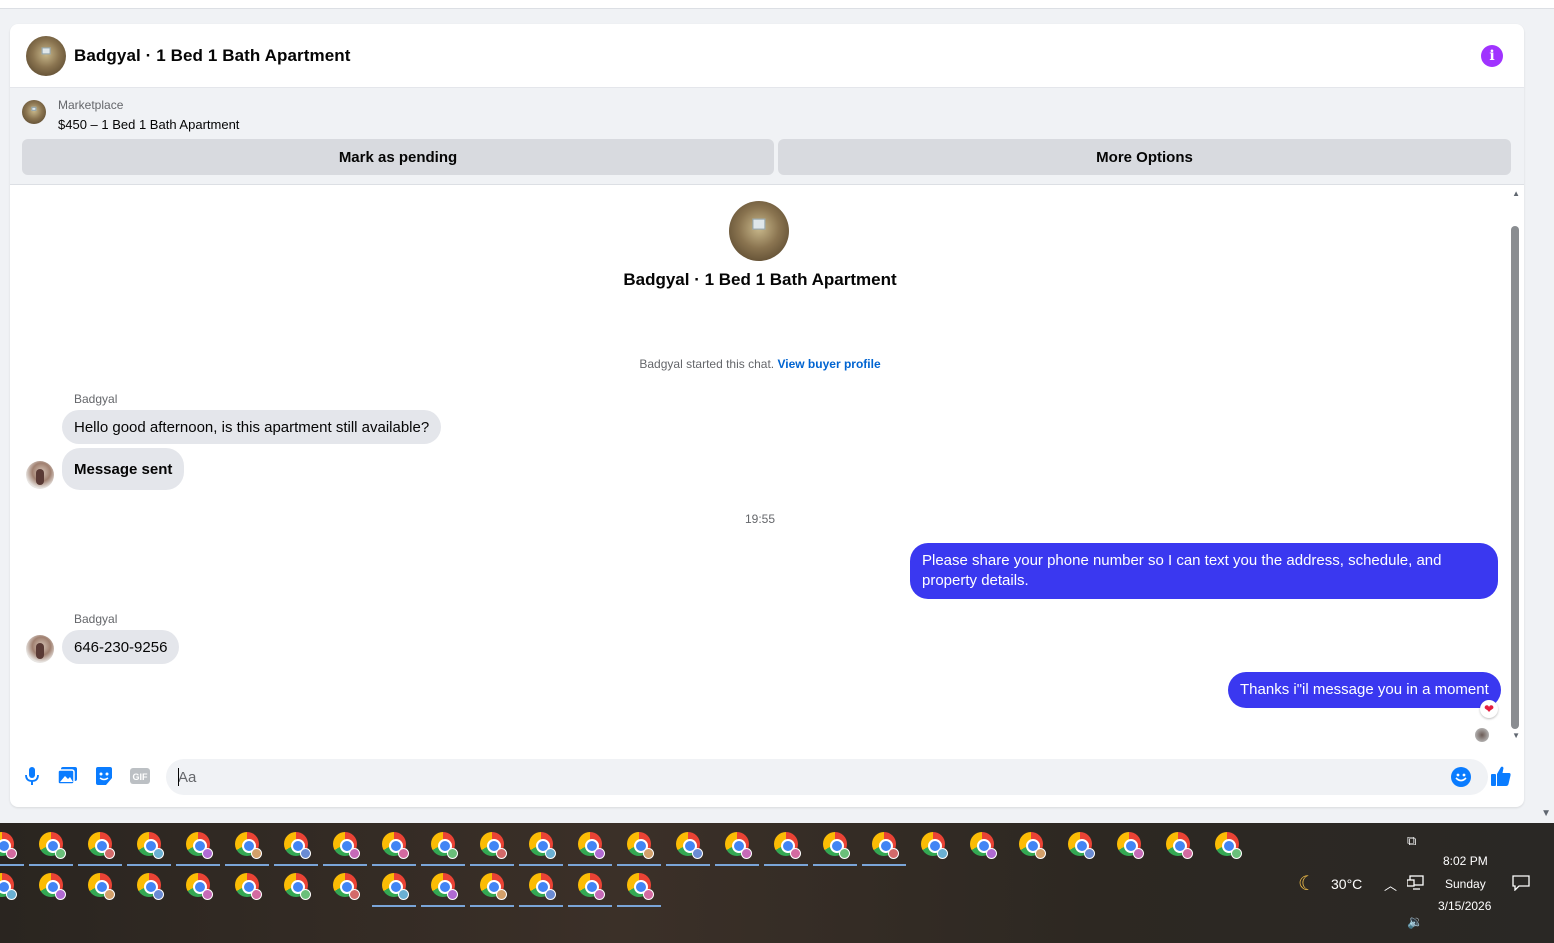 This screenshot has height=943, width=1554. Describe the element at coordinates (148, 124) in the screenshot. I see `listing-title: $450 – 1 Bed 1 Bath Apartment` at that location.